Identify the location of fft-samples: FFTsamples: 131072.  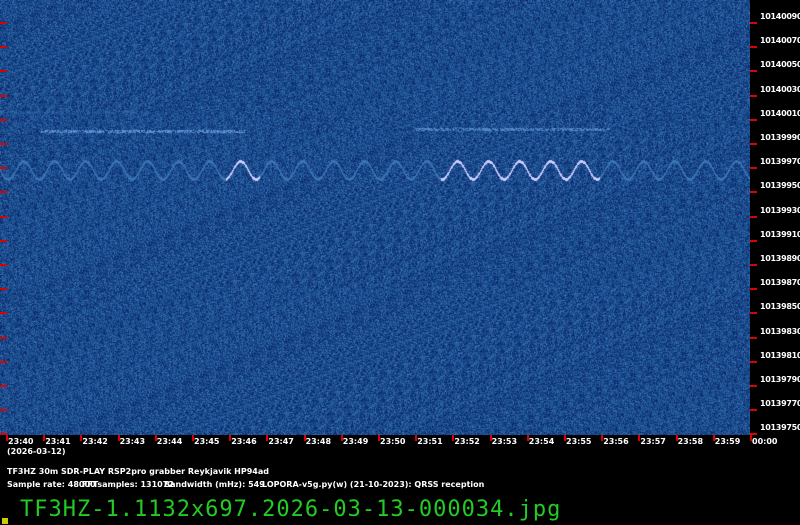
(128, 484).